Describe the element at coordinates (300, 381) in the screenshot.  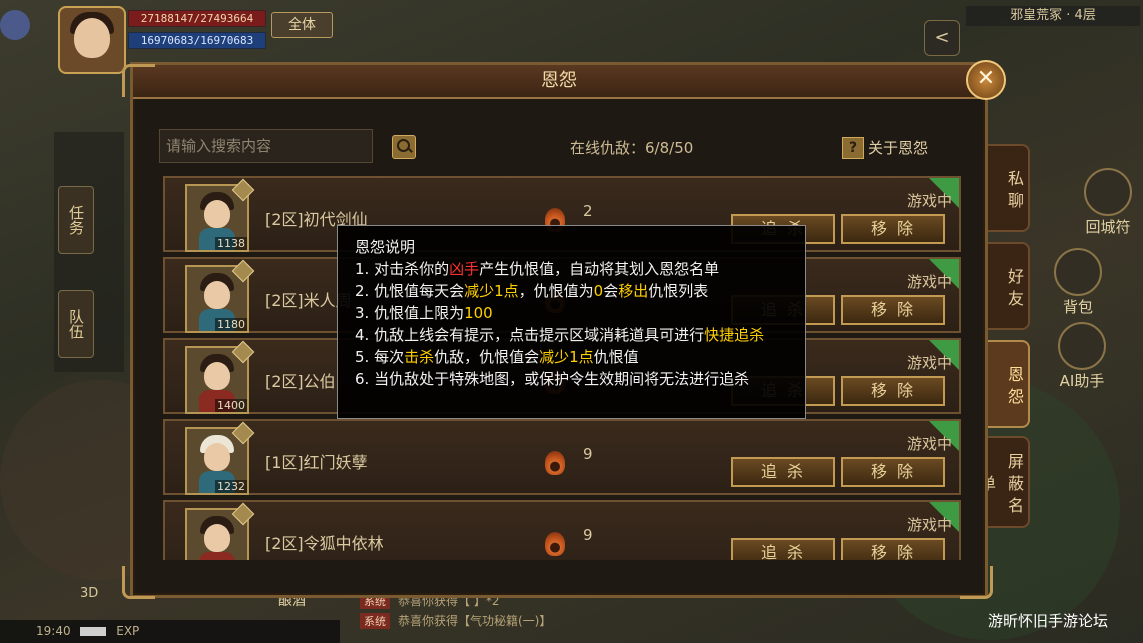
I see `enemy-name: [2区]公伯` at that location.